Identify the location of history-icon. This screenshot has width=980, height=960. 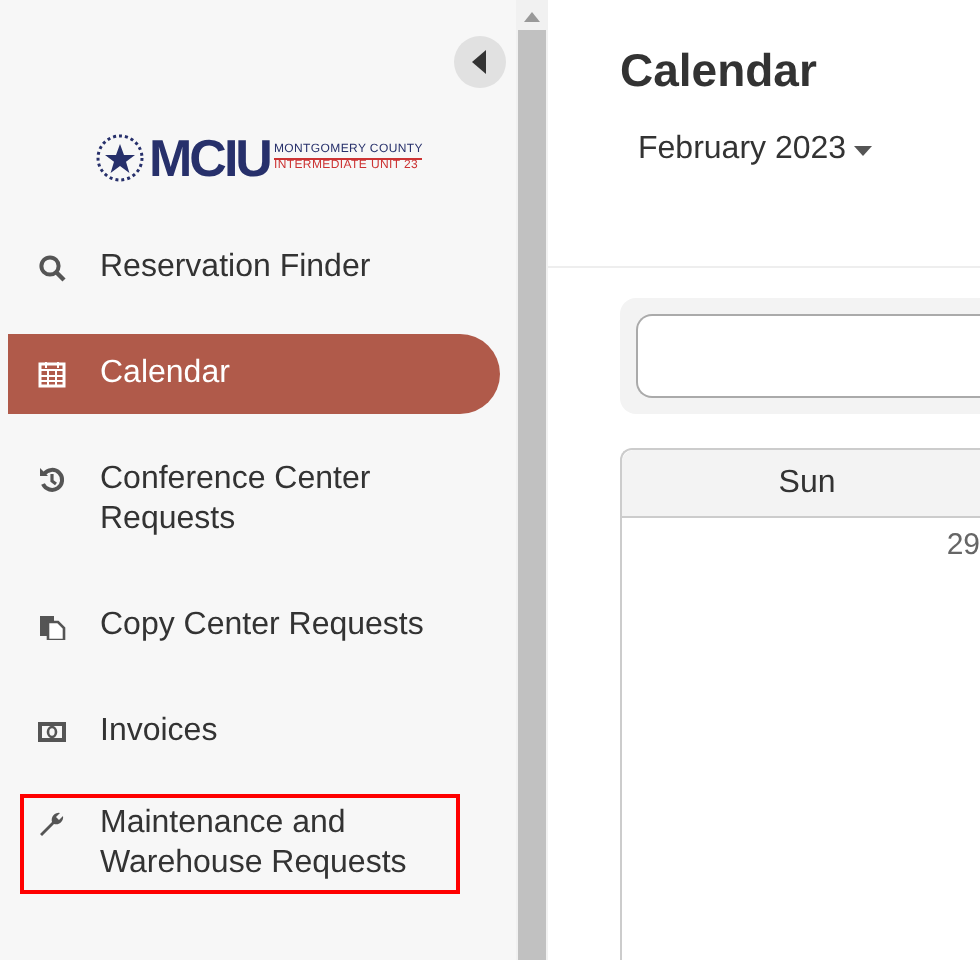
(52, 480).